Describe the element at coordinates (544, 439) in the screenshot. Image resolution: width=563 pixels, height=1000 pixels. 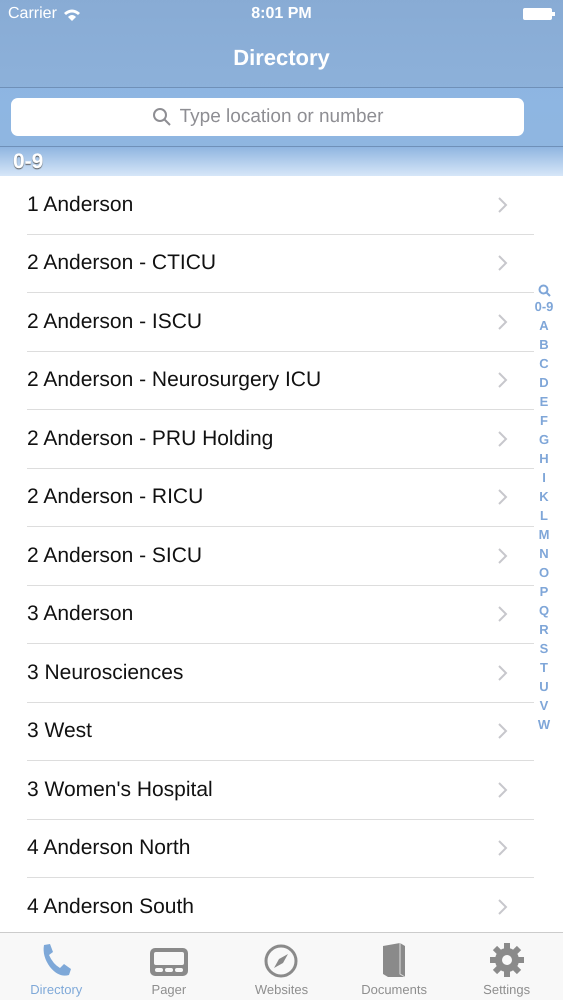
I see `index-letter: G` at that location.